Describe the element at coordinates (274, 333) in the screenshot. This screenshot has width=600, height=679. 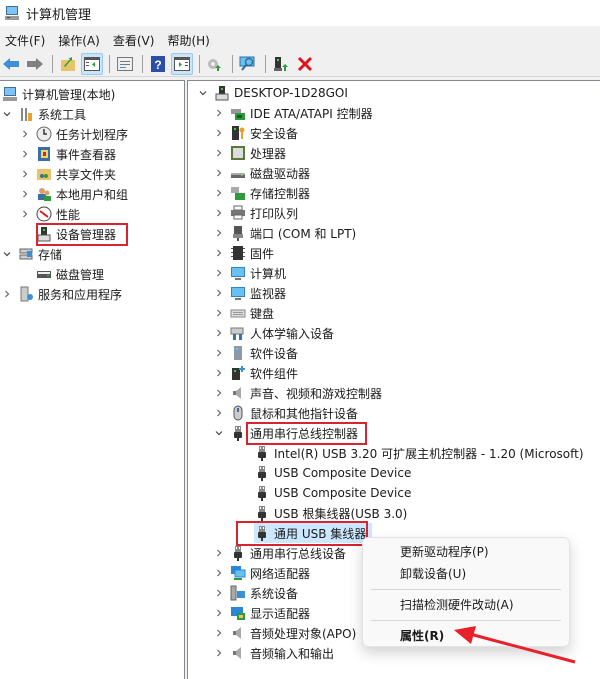
I see `device-category: 人体学输入设备` at that location.